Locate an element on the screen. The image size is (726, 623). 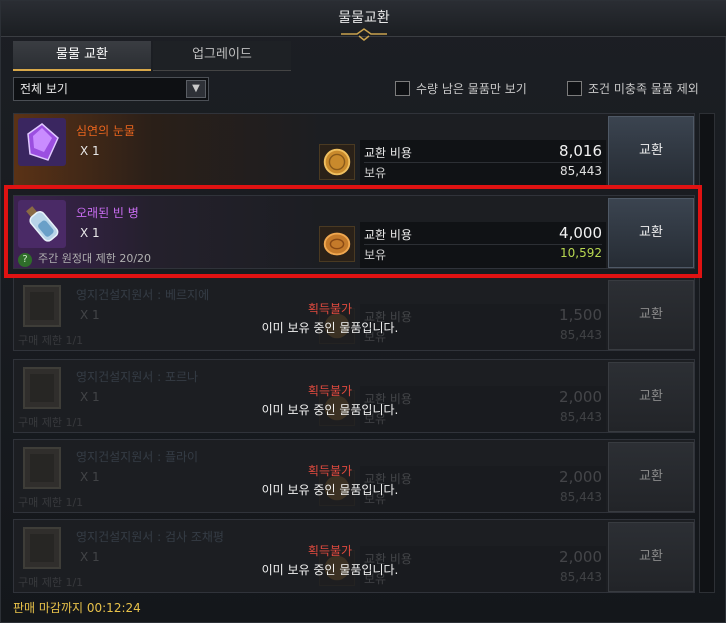
item-name: 영지건설지원서 : 베르지에 is located at coordinates (143, 295).